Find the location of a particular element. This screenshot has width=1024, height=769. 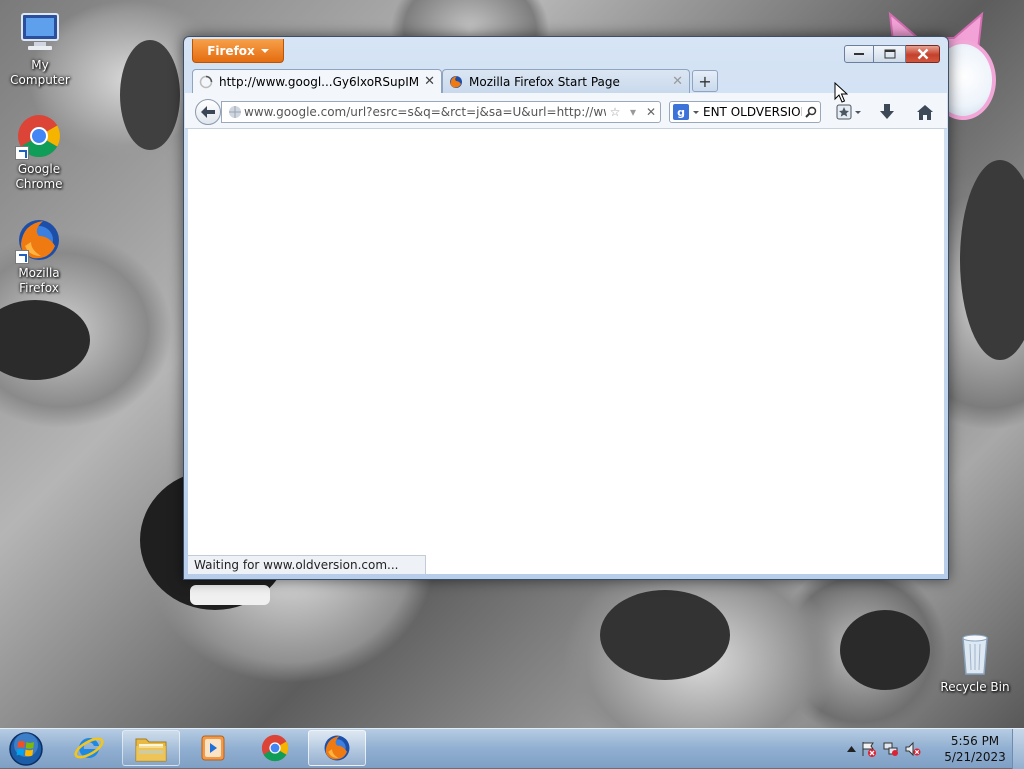

downloads-button is located at coordinates (887, 112).